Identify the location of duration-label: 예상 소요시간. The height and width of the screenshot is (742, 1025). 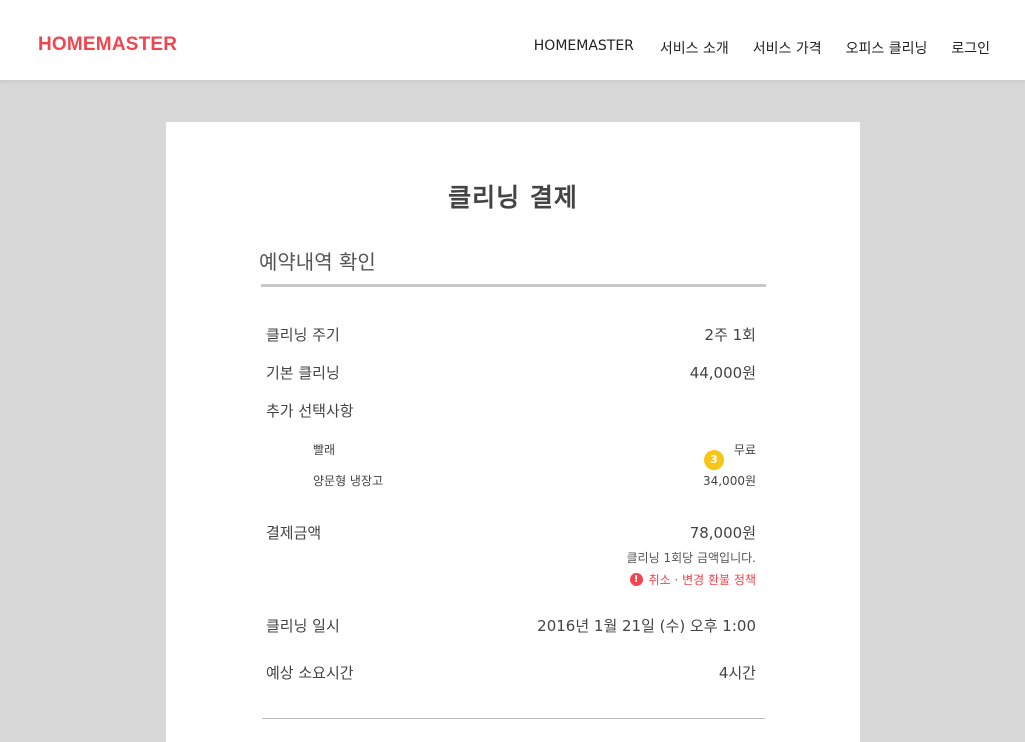
(310, 673).